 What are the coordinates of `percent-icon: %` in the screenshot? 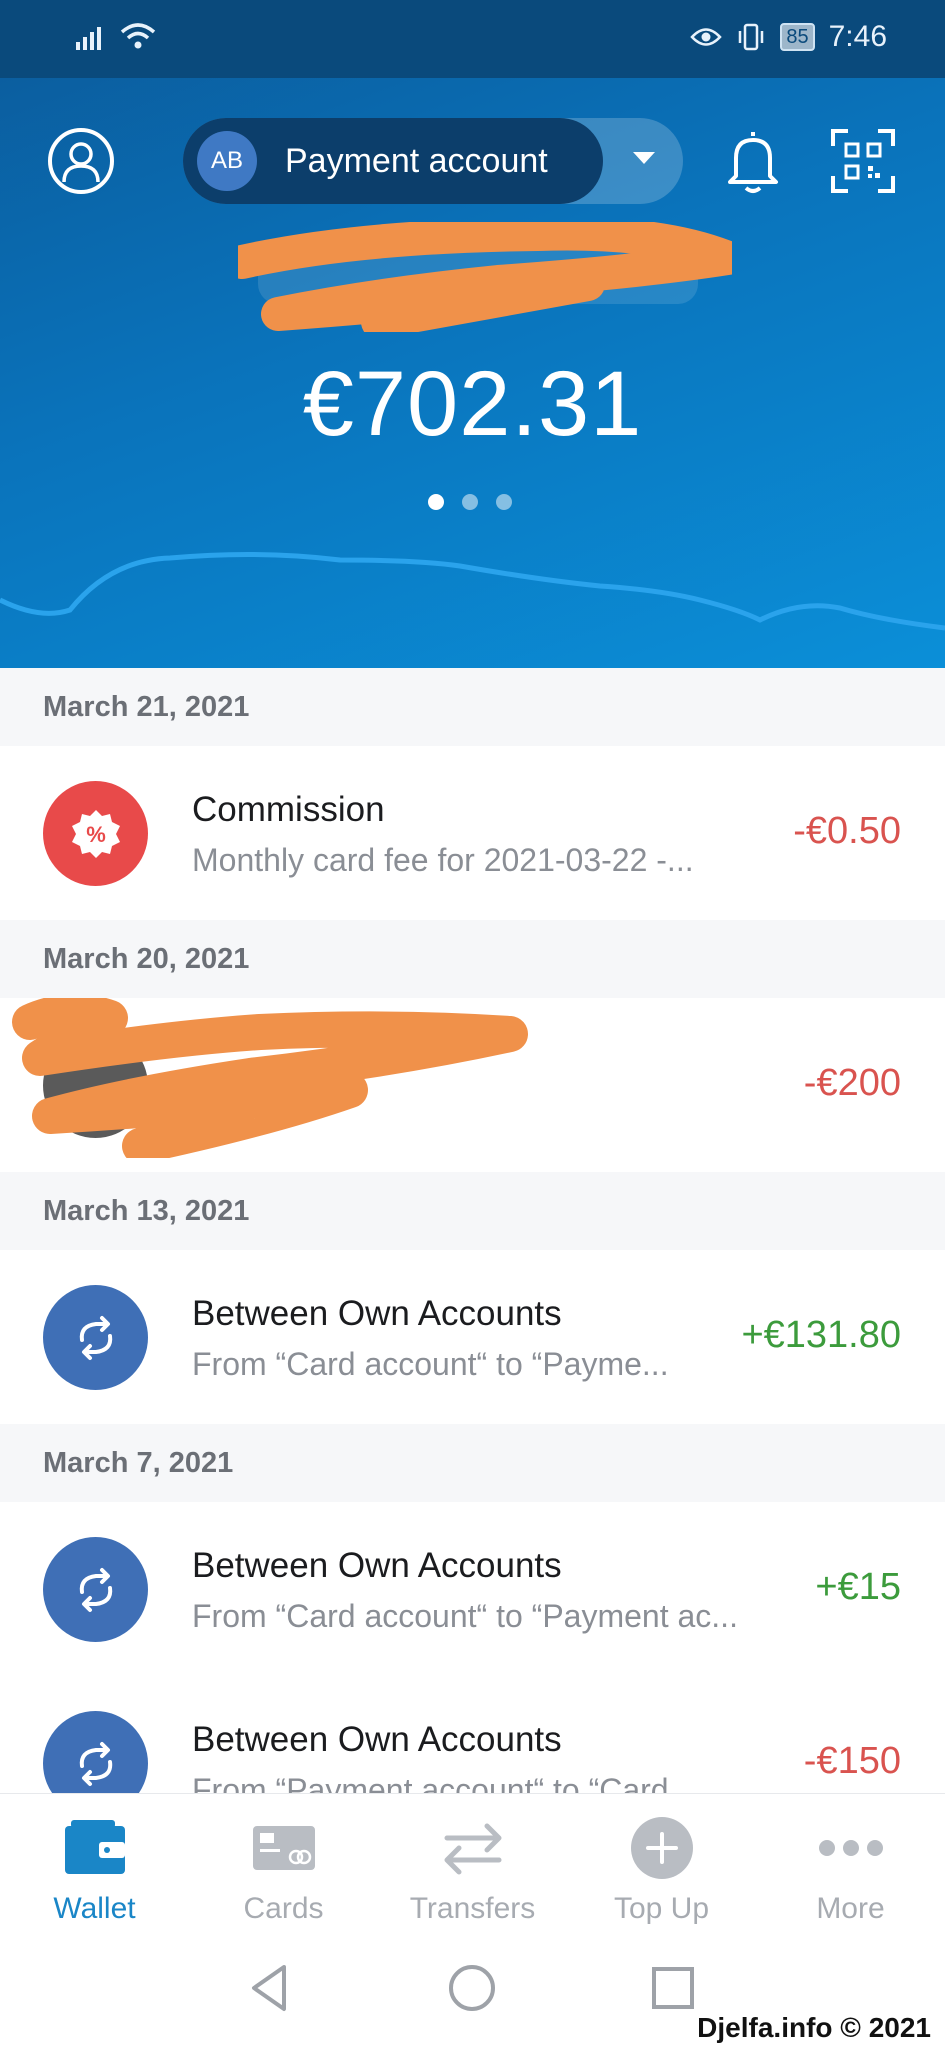 It's located at (95, 833).